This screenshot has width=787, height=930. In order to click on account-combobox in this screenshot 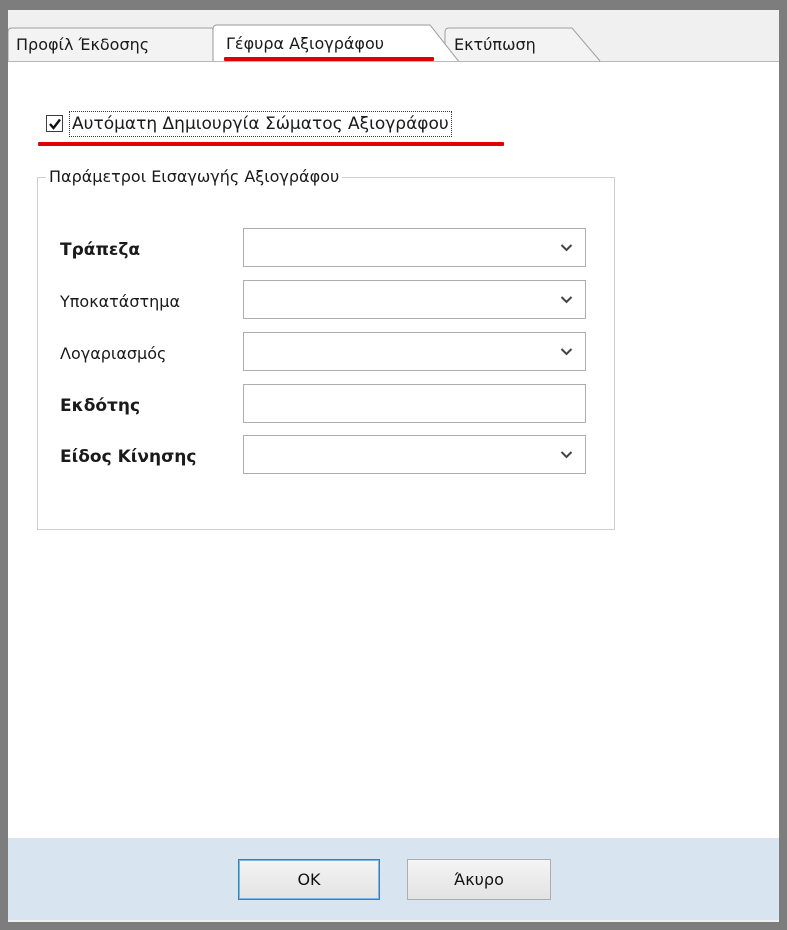, I will do `click(414, 351)`.